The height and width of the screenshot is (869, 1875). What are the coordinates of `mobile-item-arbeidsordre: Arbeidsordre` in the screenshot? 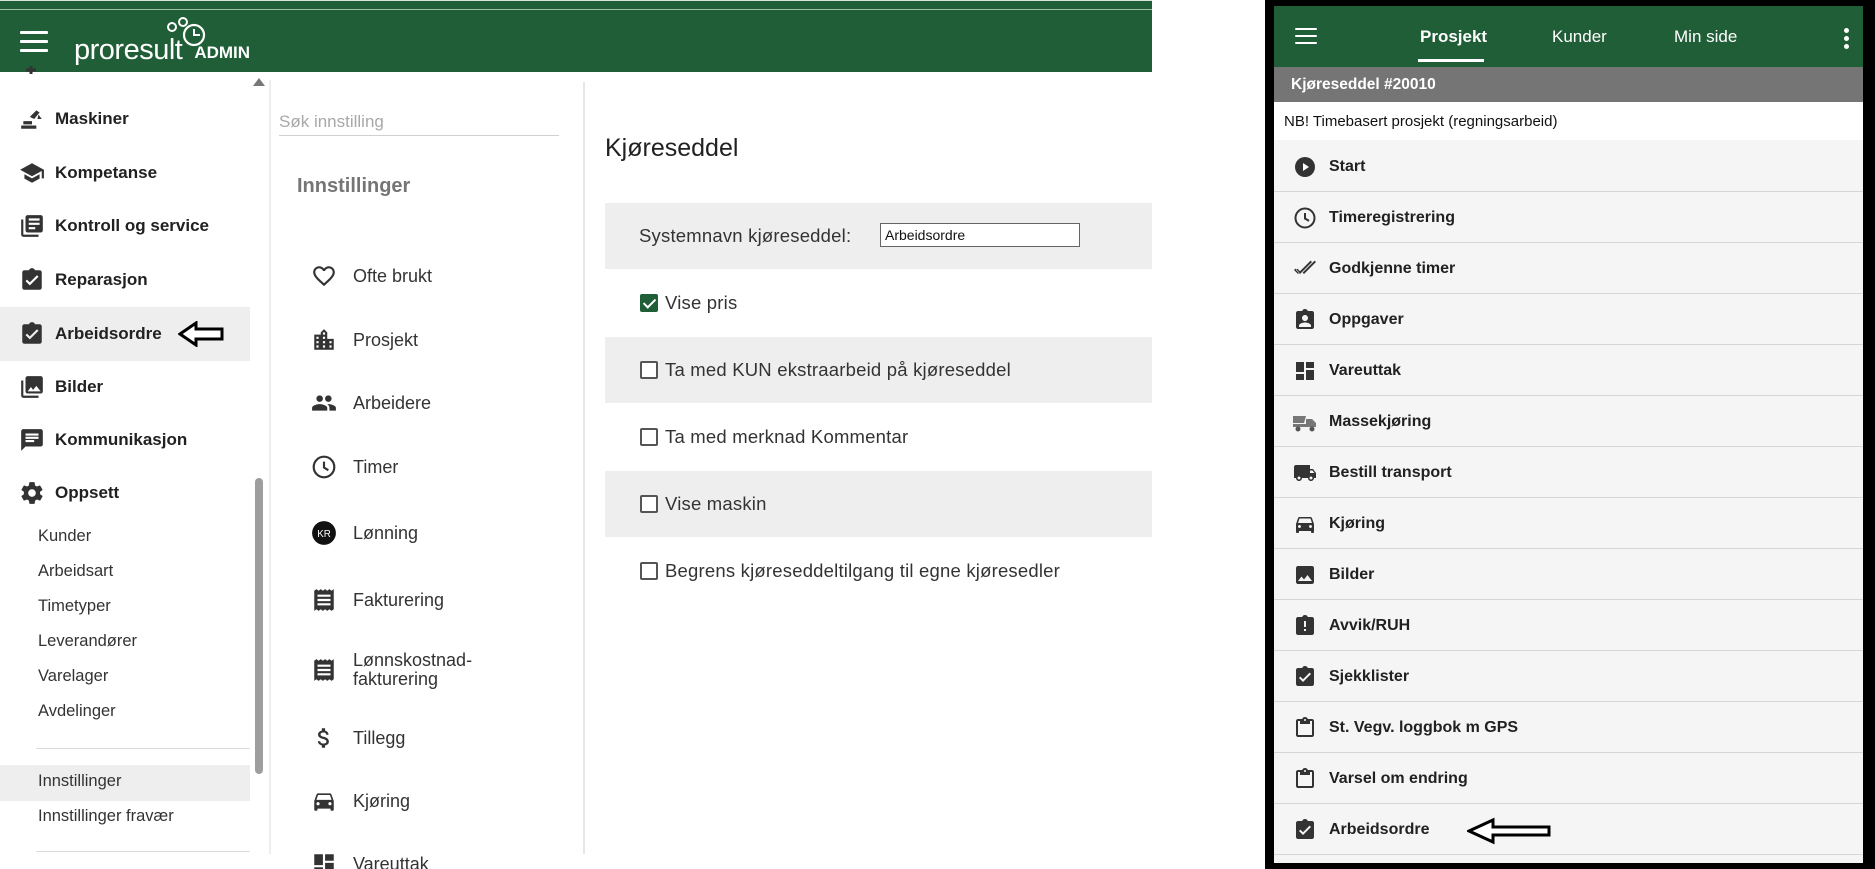 It's located at (1568, 830).